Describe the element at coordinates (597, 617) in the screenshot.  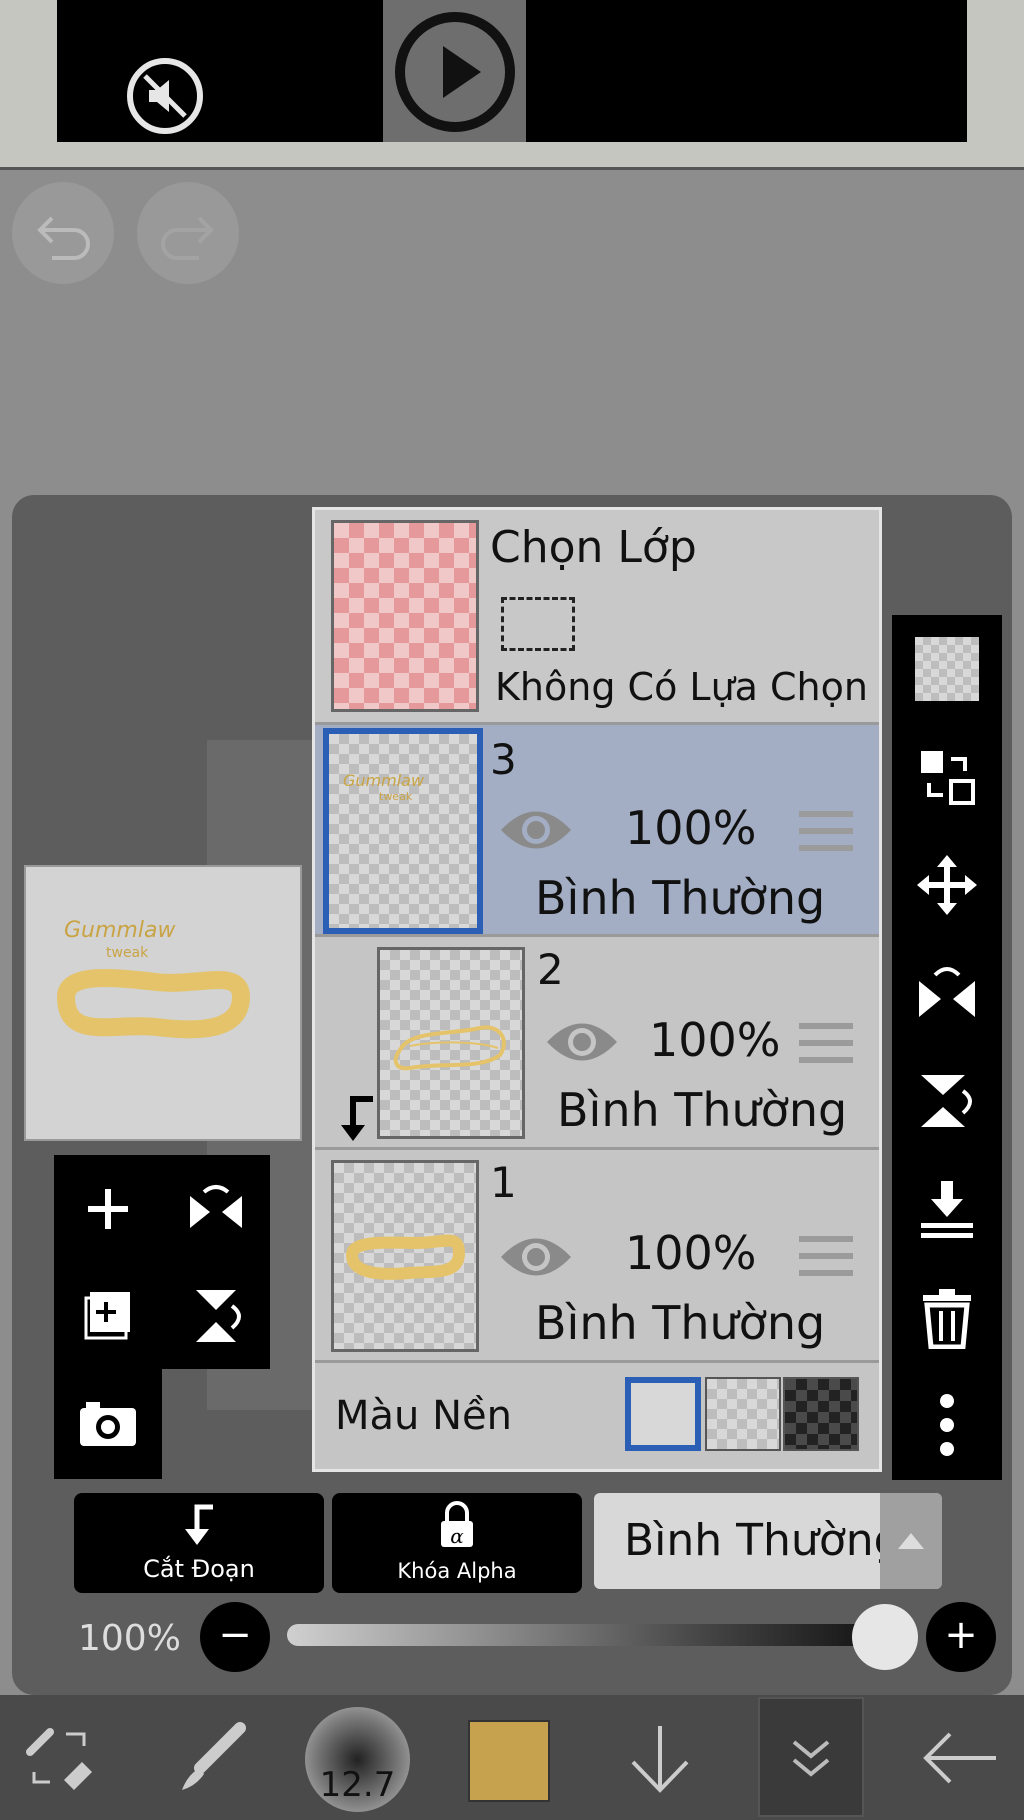
I see `selection-layer-row: Chọn Lớp Không Có Lựa Chọn` at that location.